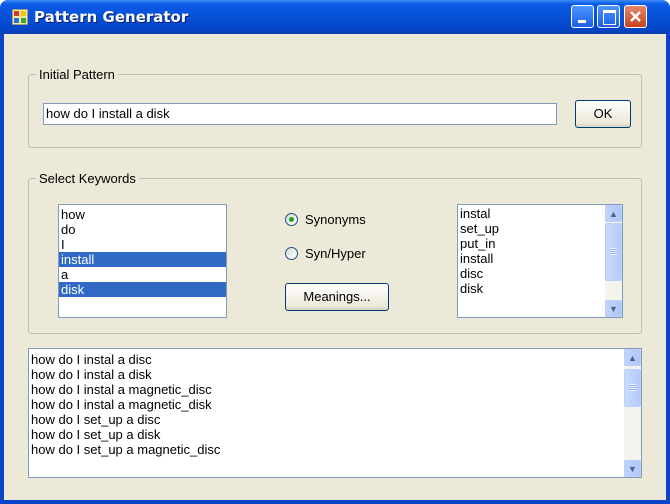 Image resolution: width=670 pixels, height=504 pixels. I want to click on close-icon, so click(635, 16).